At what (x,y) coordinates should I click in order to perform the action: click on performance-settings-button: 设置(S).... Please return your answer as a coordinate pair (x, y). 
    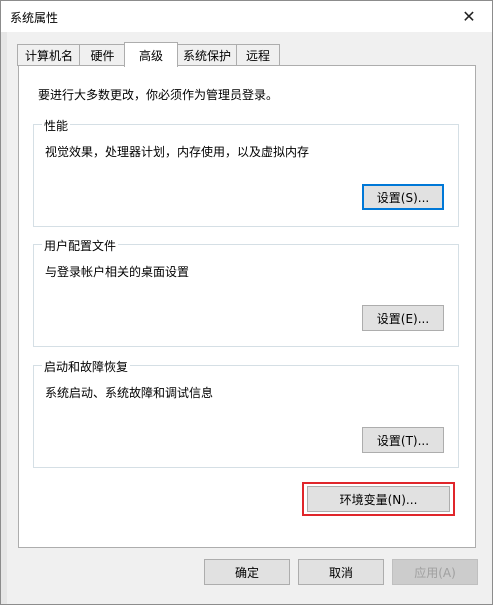
    Looking at the image, I should click on (403, 197).